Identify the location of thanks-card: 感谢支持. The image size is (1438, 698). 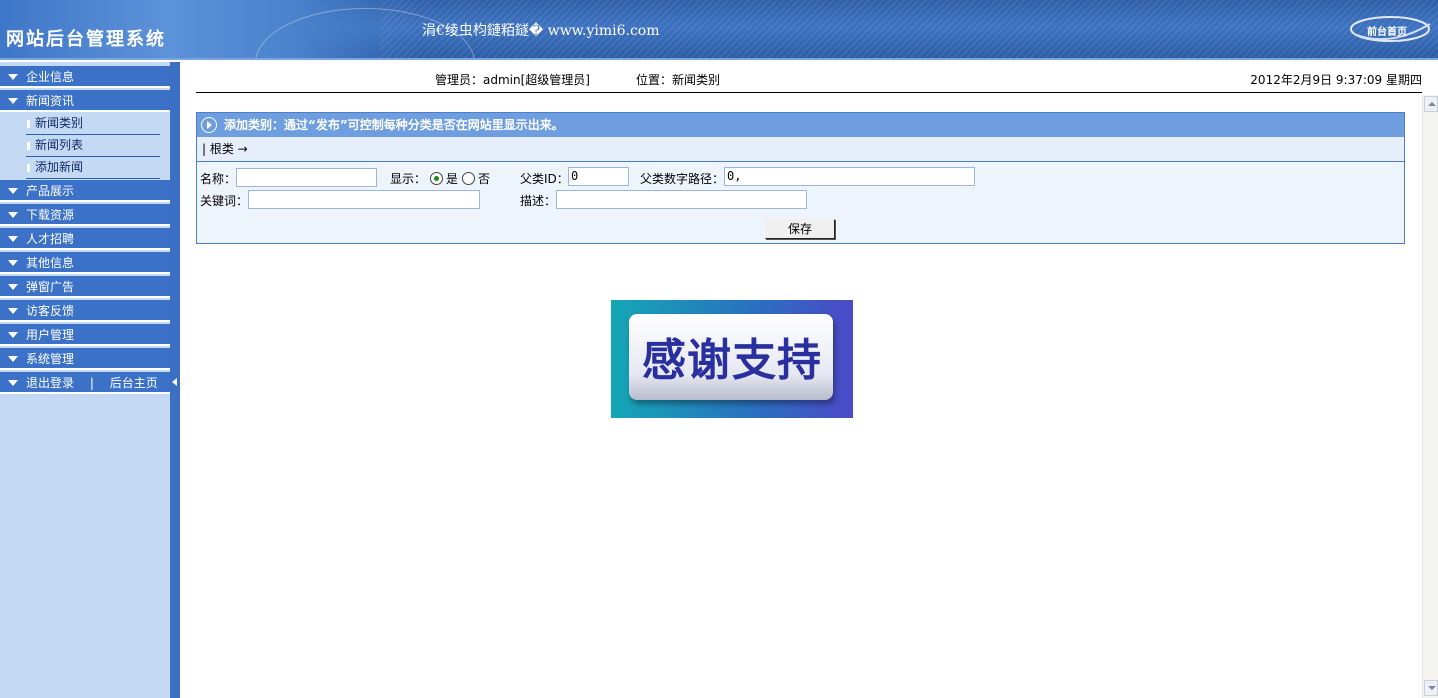
(731, 357).